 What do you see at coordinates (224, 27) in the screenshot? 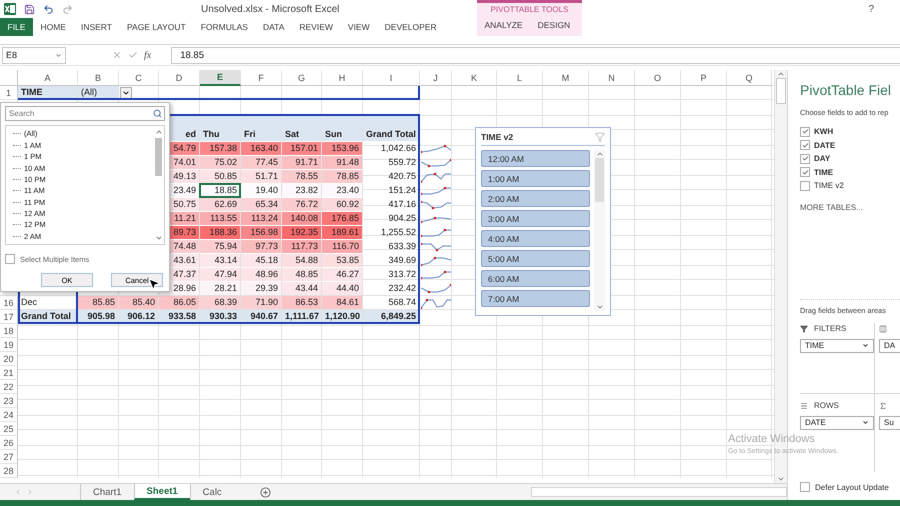
I see `ribbon-tab: FORMULAS` at bounding box center [224, 27].